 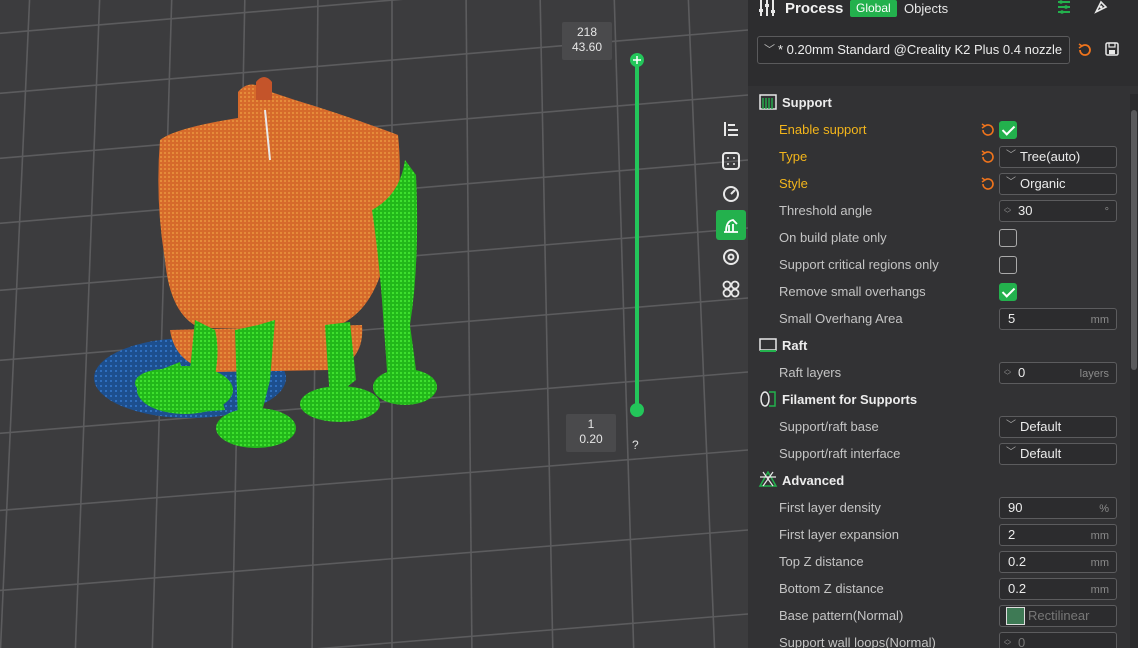 I want to click on tab-global: Global, so click(x=873, y=8).